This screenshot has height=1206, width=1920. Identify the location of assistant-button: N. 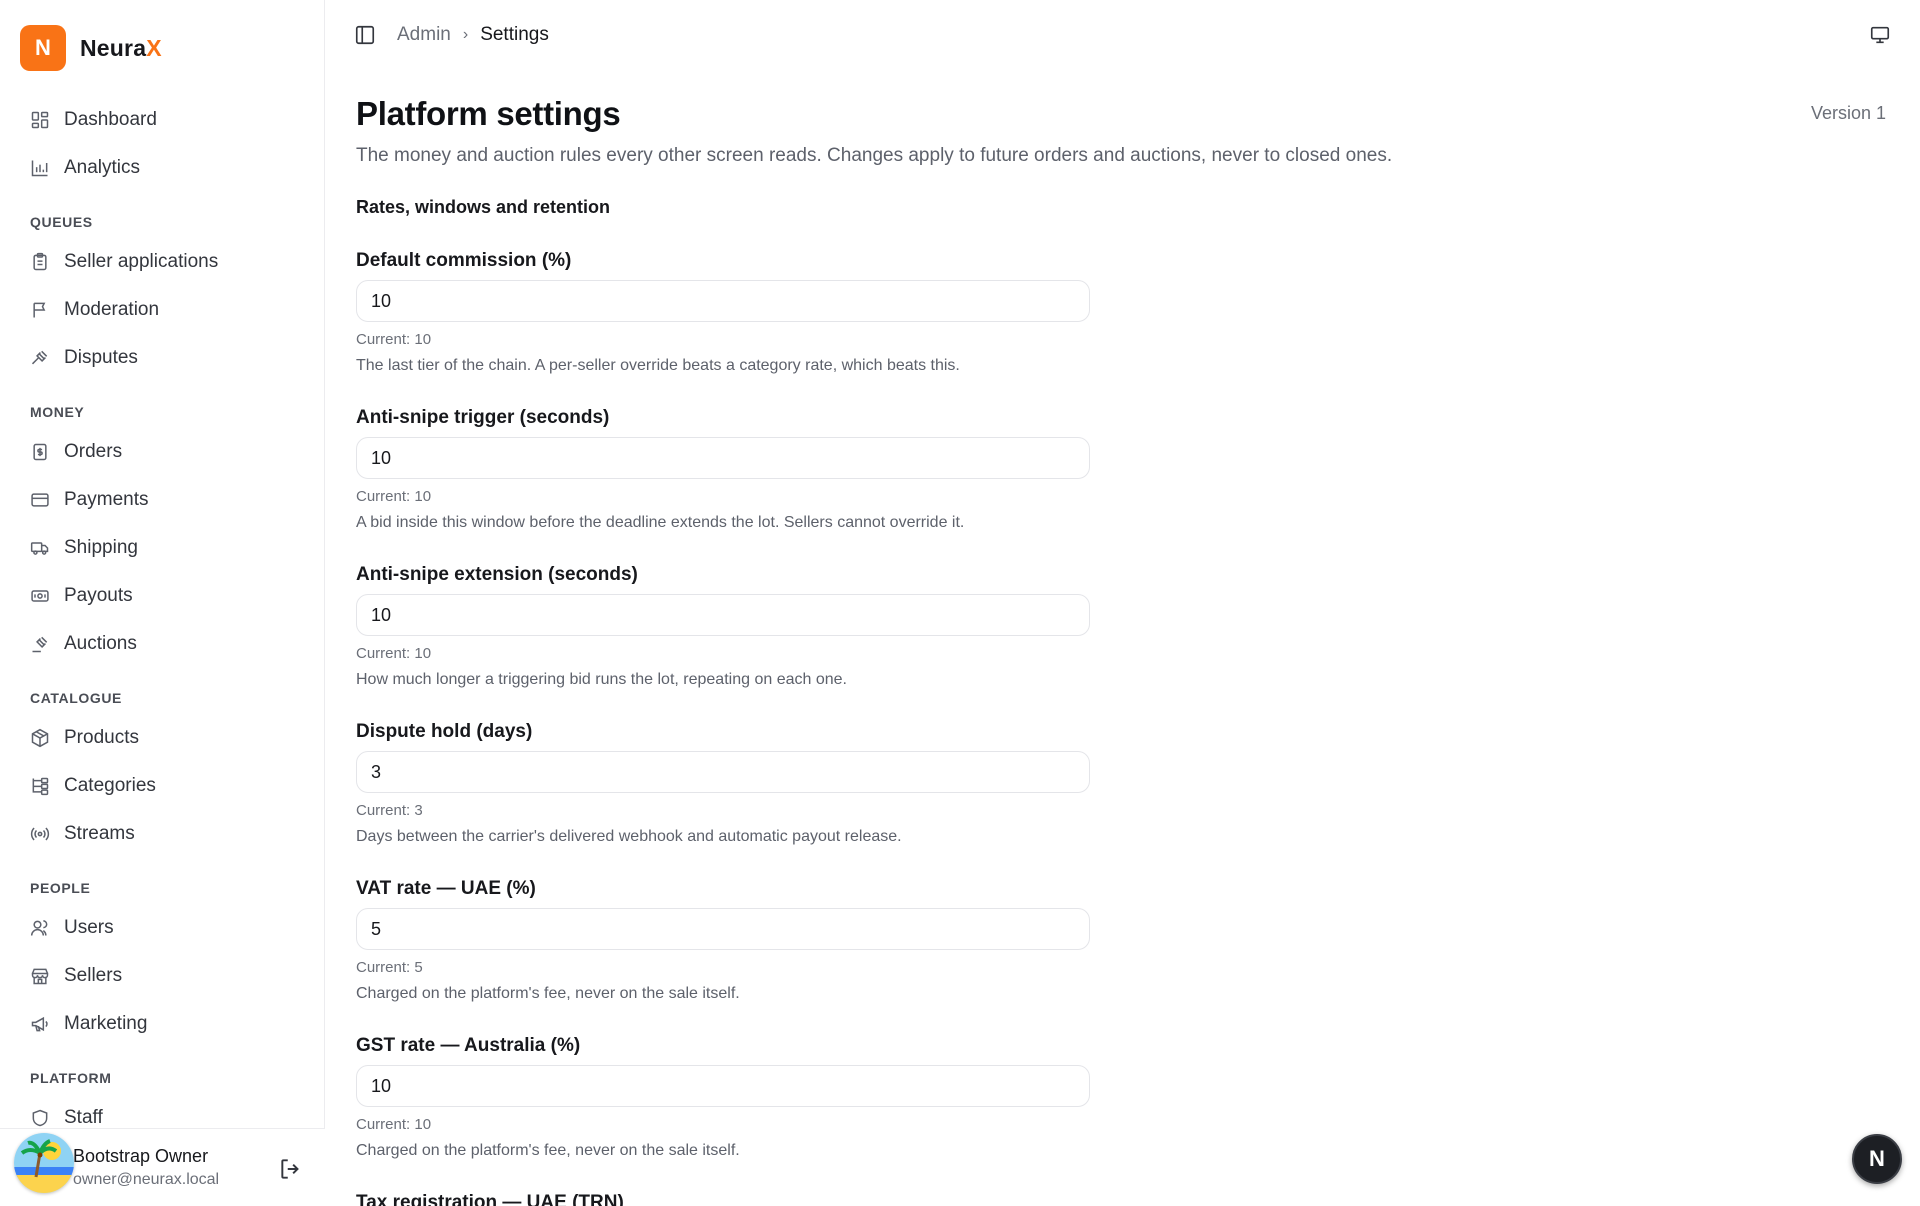
(1877, 1159).